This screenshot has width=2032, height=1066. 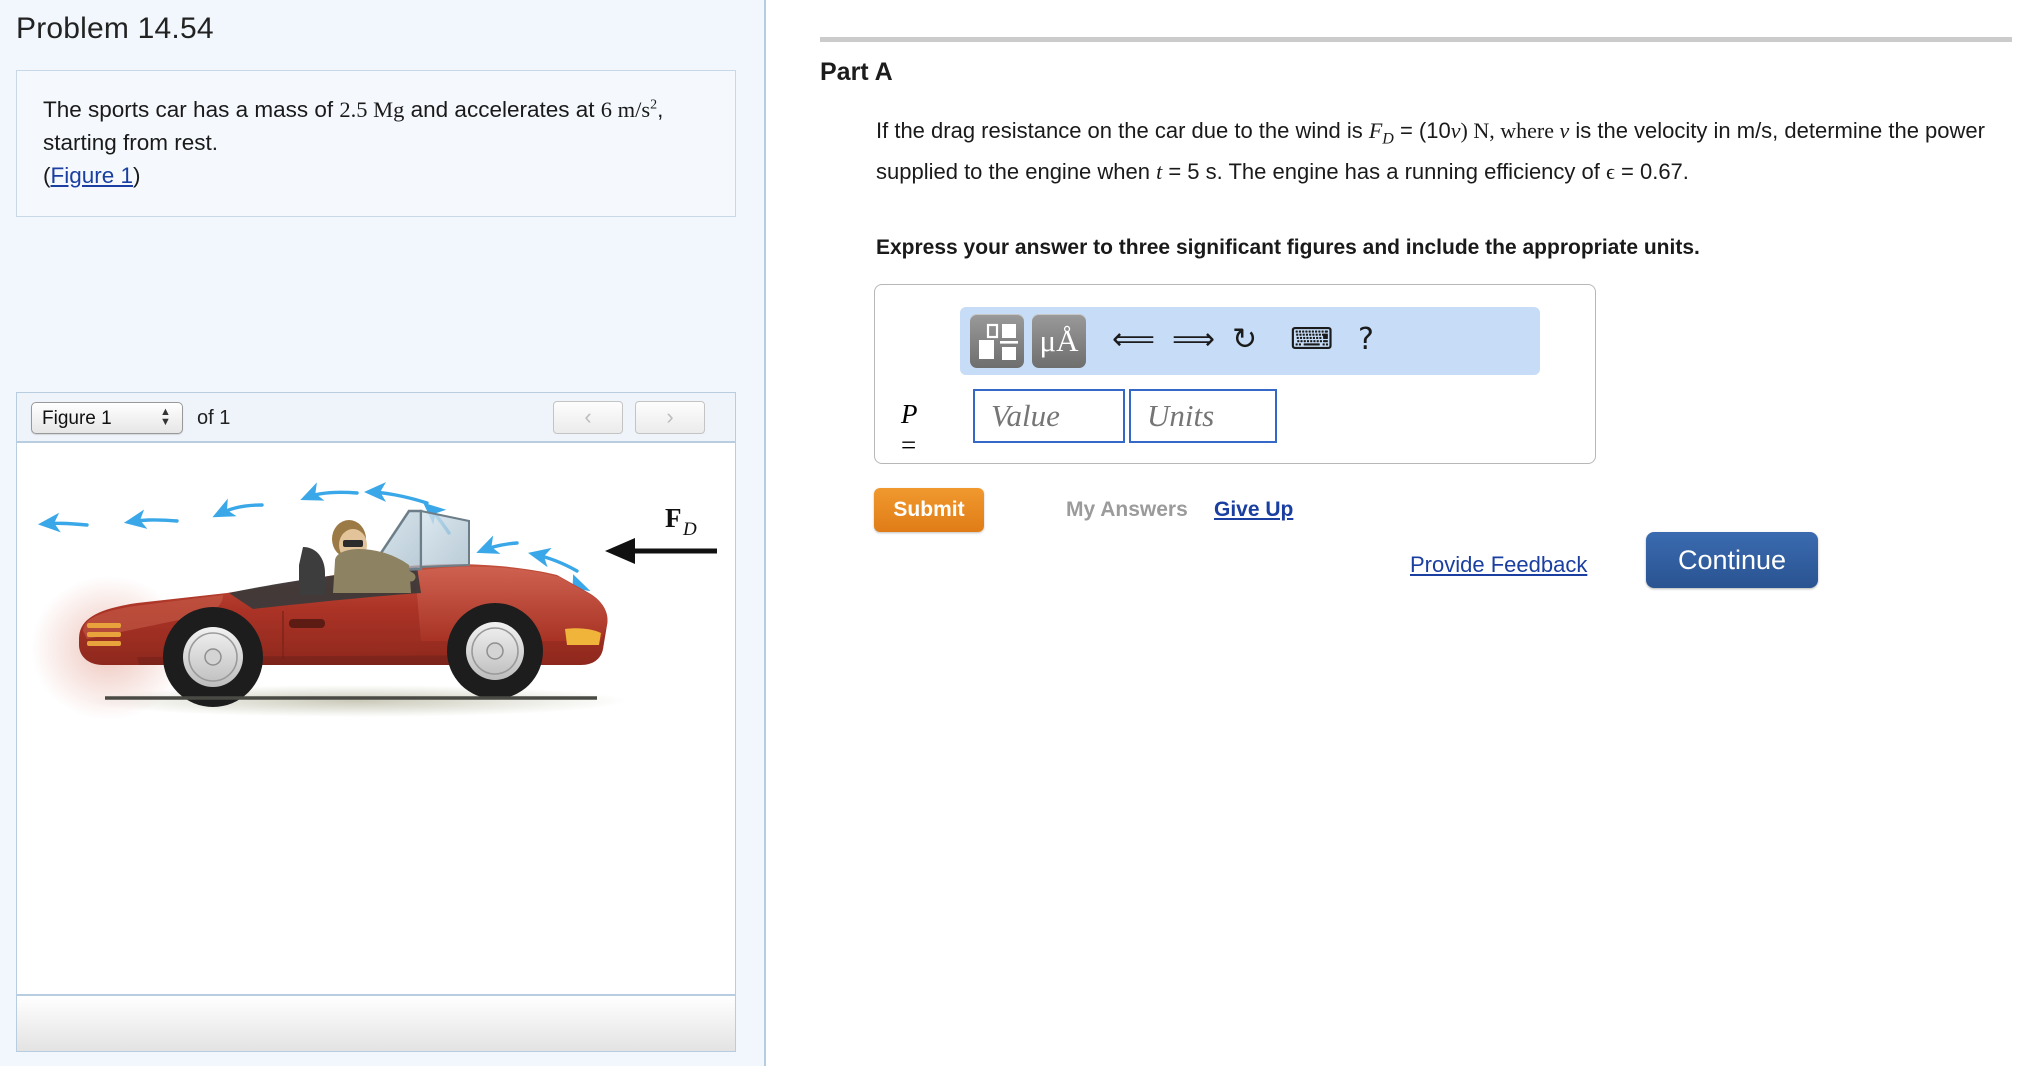 What do you see at coordinates (1388, 139) in the screenshot?
I see `question-fd-sub: D` at bounding box center [1388, 139].